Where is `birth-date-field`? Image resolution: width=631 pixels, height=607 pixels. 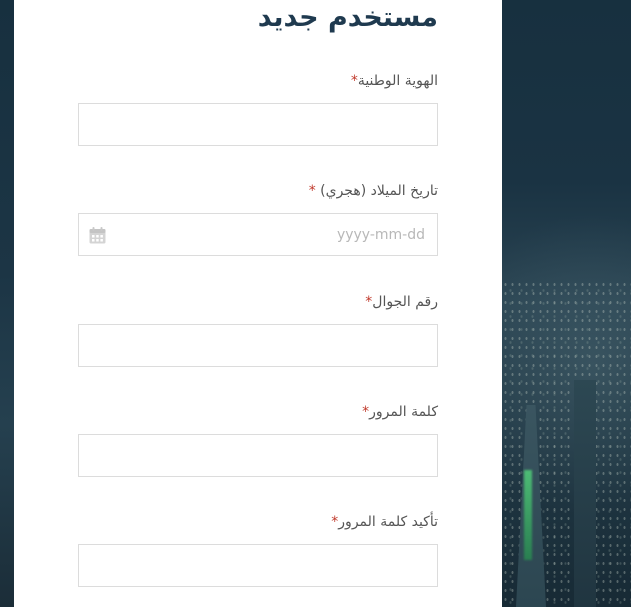
birth-date-field is located at coordinates (258, 234).